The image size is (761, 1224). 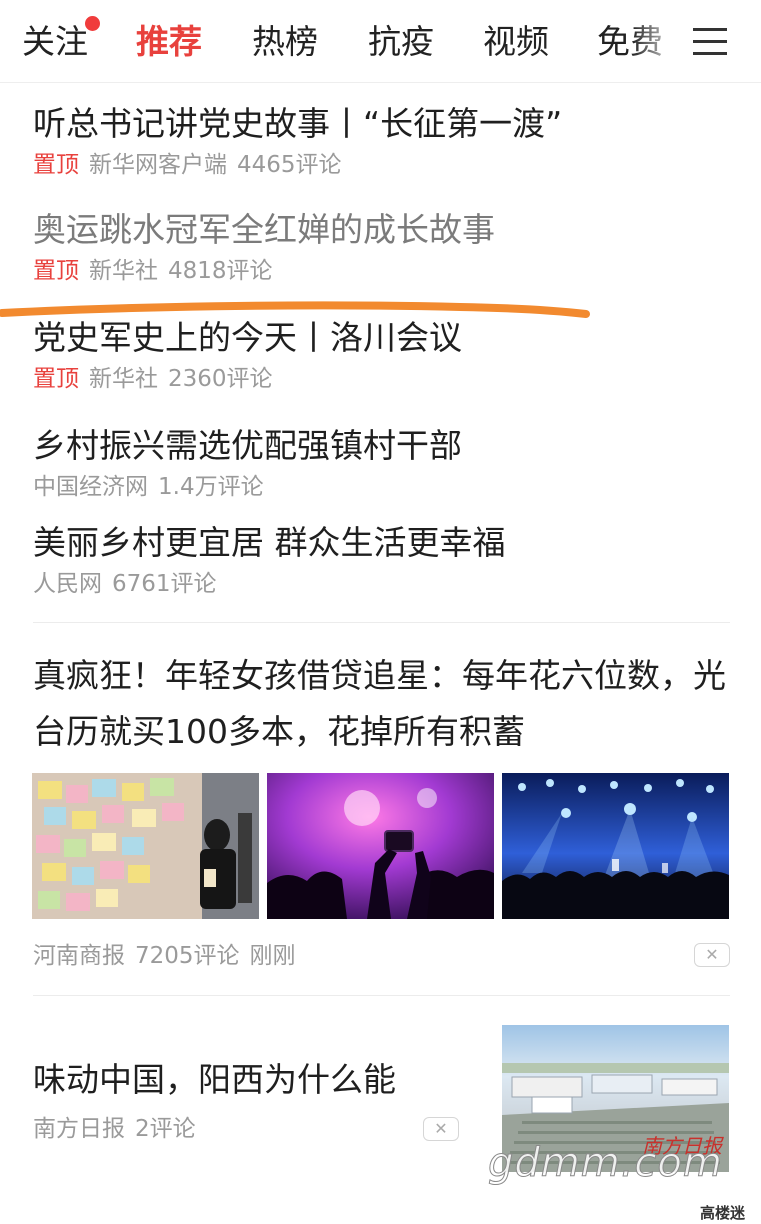 I want to click on news-title: 乡村振兴需选优配强镇村干部, so click(x=383, y=446).